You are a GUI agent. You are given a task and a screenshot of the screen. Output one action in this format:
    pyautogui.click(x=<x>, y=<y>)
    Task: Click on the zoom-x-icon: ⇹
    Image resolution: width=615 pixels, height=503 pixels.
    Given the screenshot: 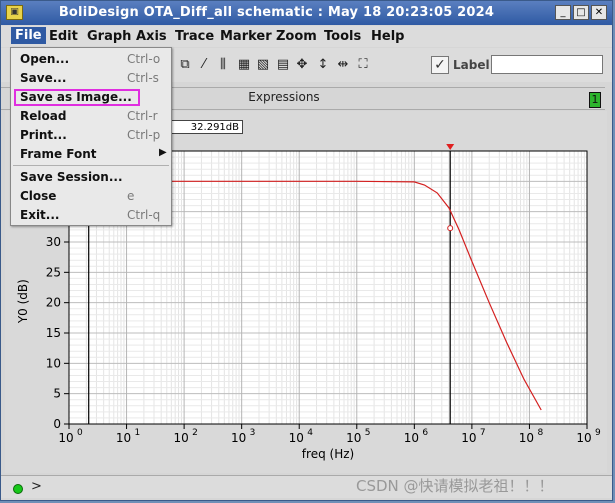 What is the action you would take?
    pyautogui.click(x=343, y=65)
    